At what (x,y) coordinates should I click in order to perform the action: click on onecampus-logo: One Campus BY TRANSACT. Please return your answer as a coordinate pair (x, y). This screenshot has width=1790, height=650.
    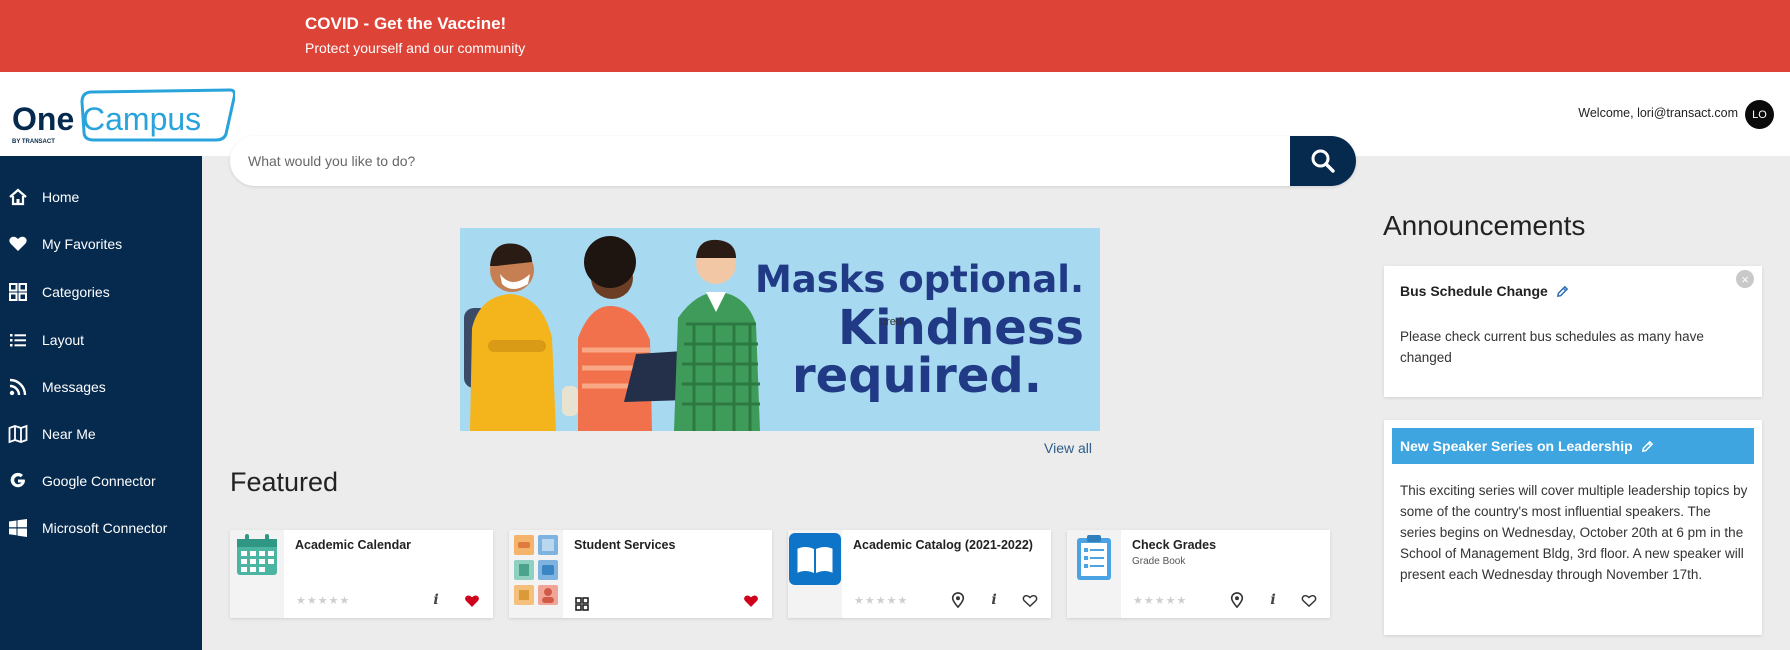
    Looking at the image, I should click on (122, 116).